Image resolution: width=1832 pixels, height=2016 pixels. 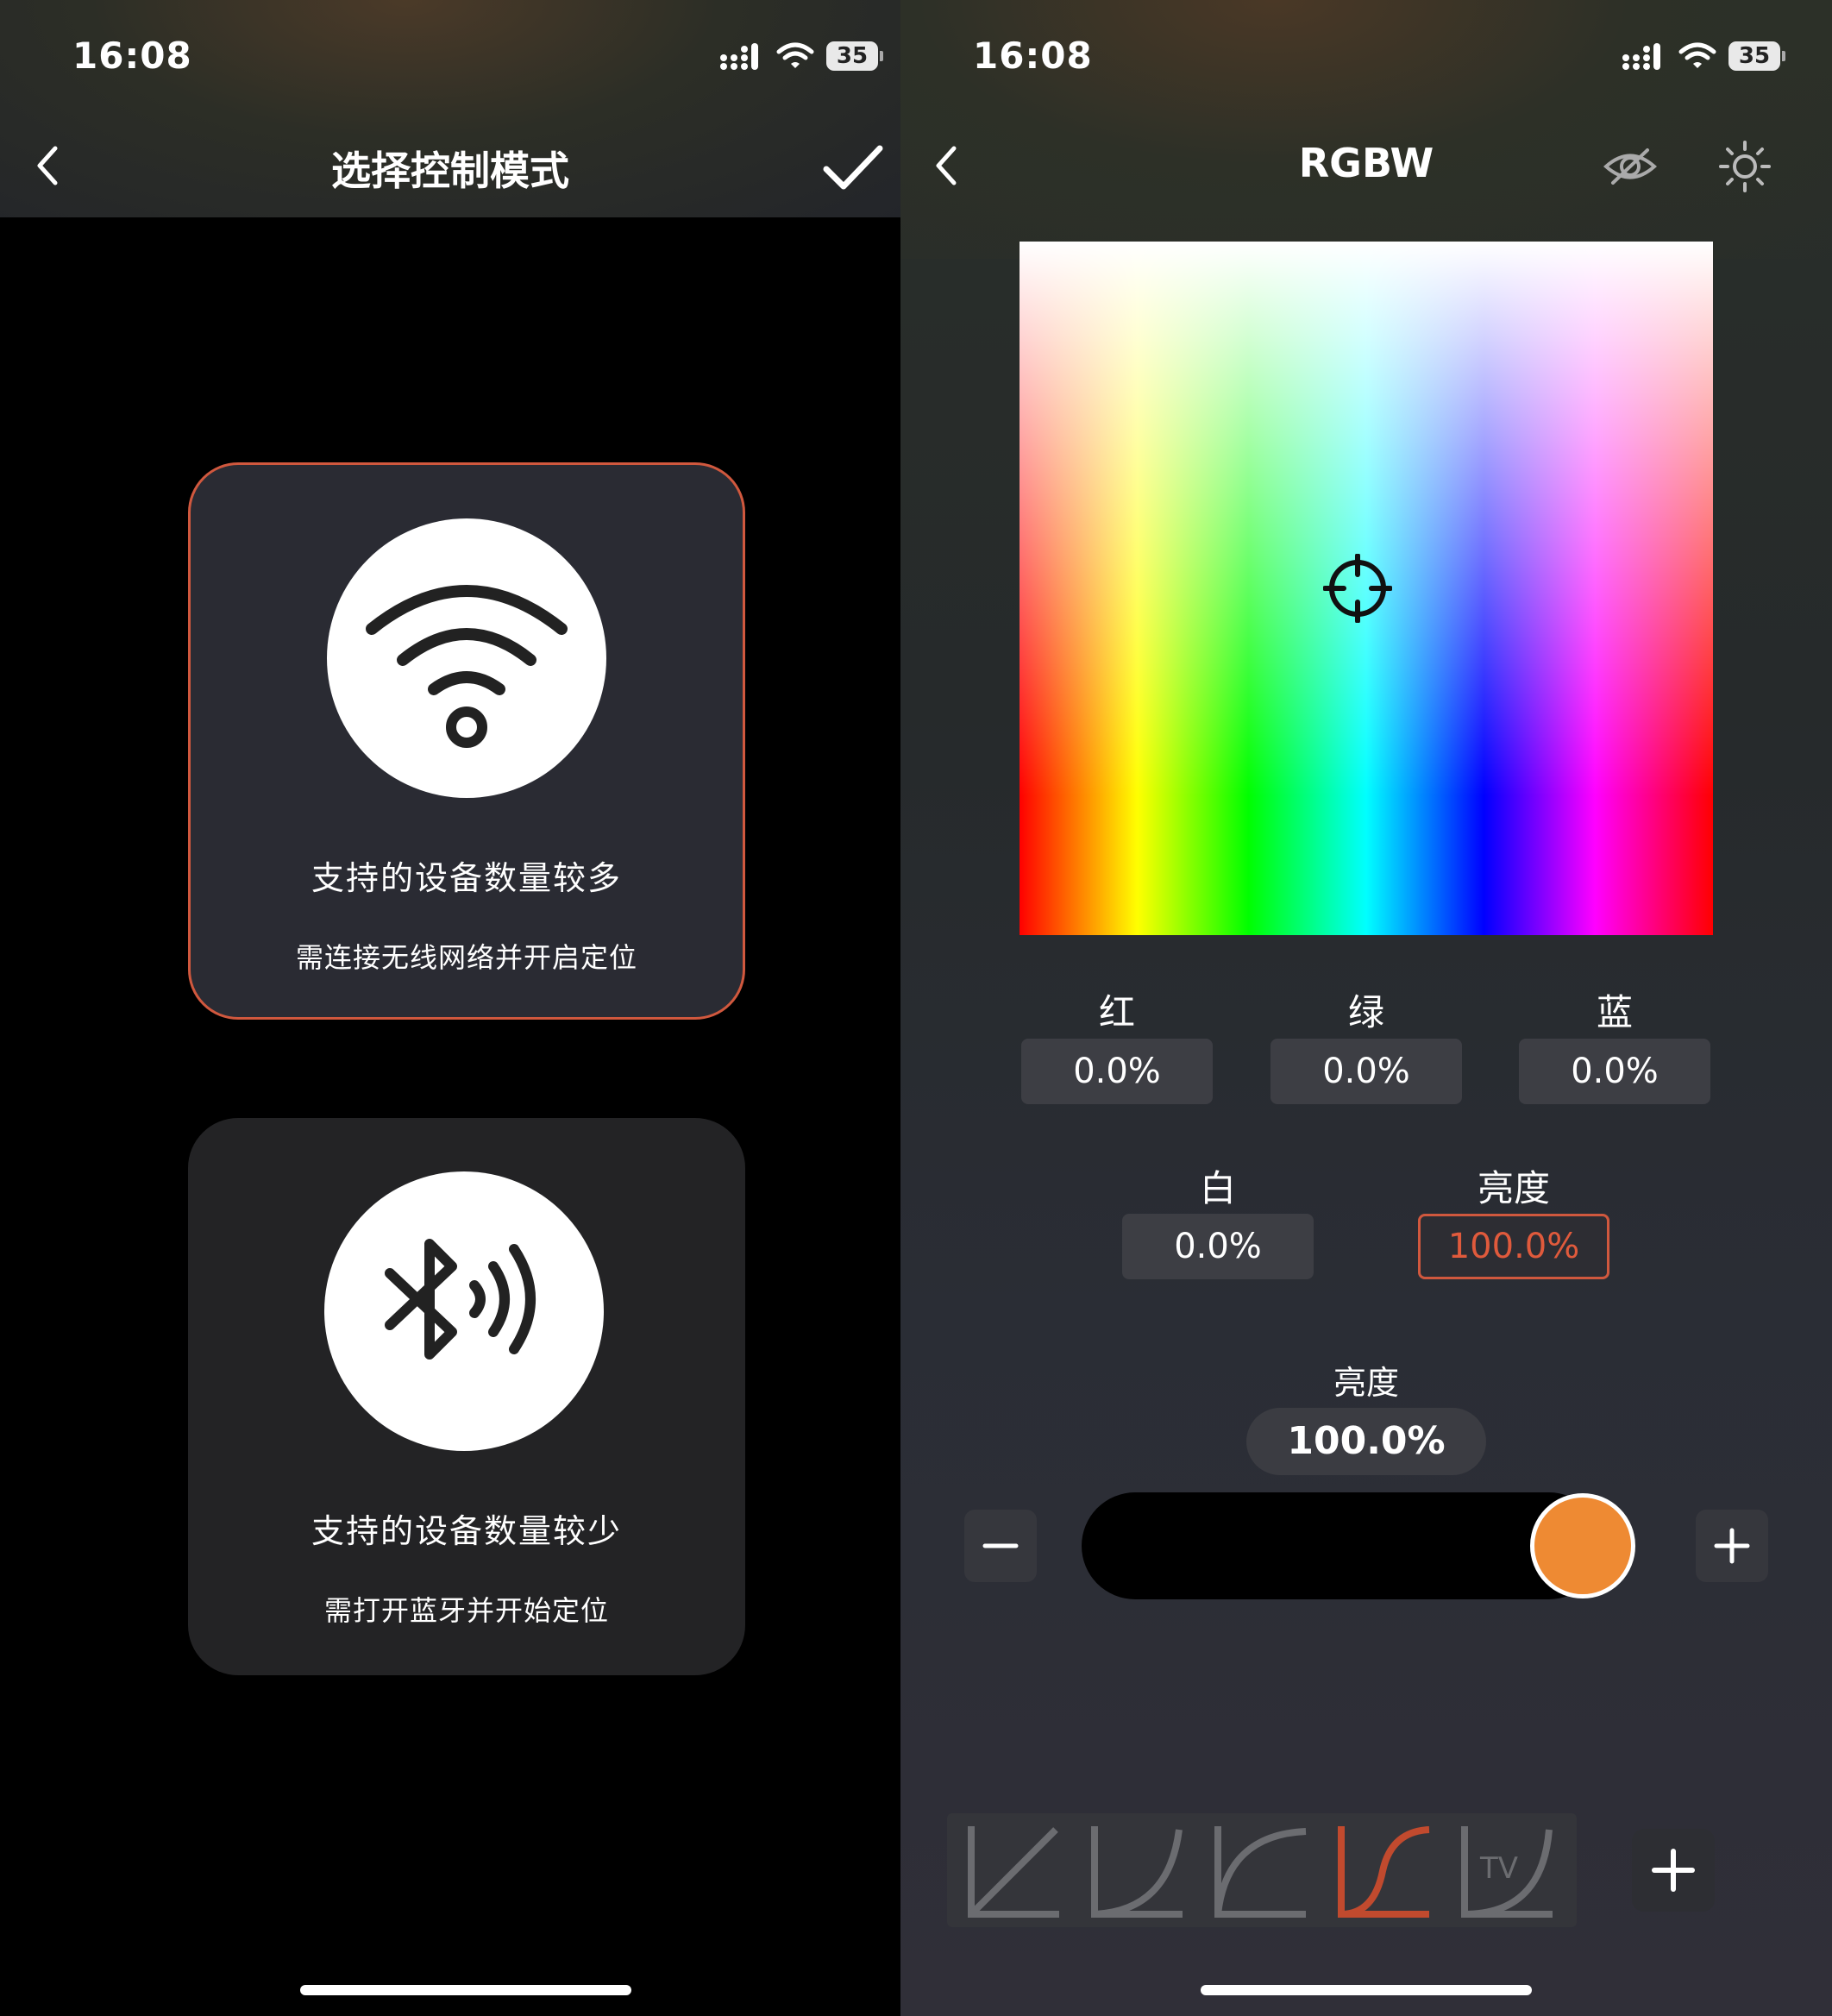 What do you see at coordinates (739, 56) in the screenshot?
I see `signal-icon` at bounding box center [739, 56].